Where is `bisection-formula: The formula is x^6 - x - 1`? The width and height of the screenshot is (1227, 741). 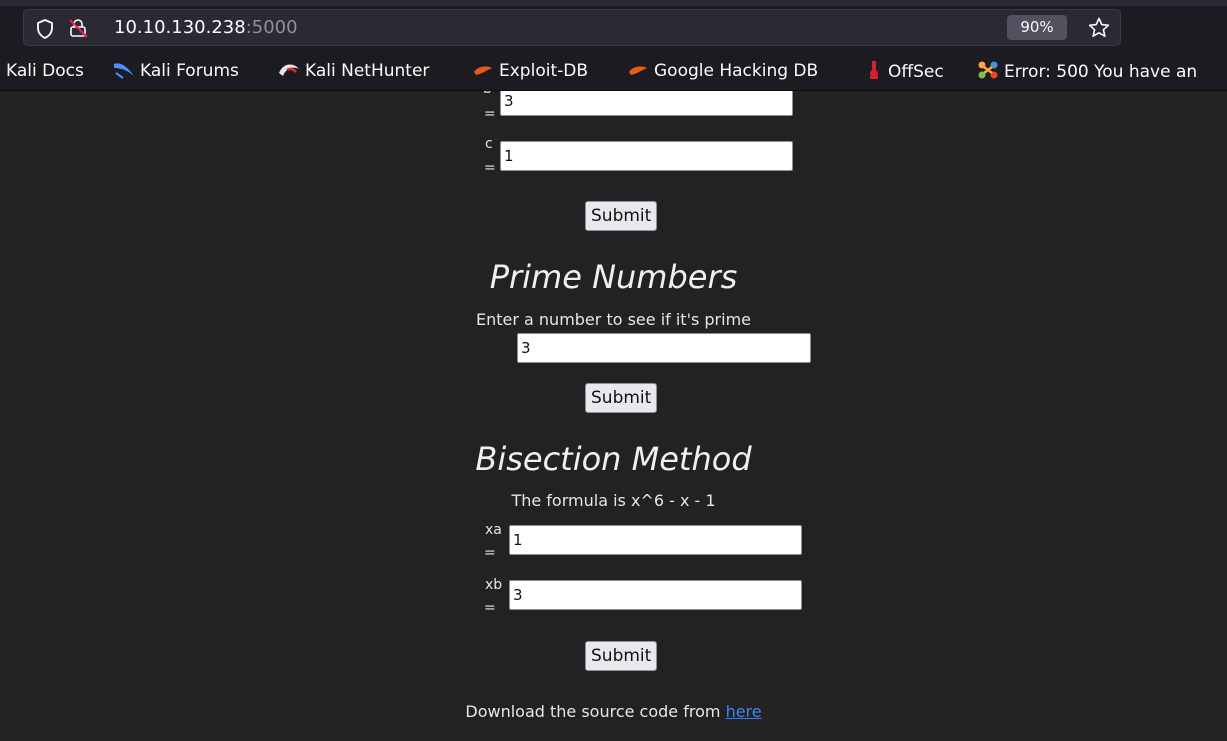
bisection-formula: The formula is x^6 - x - 1 is located at coordinates (613, 500).